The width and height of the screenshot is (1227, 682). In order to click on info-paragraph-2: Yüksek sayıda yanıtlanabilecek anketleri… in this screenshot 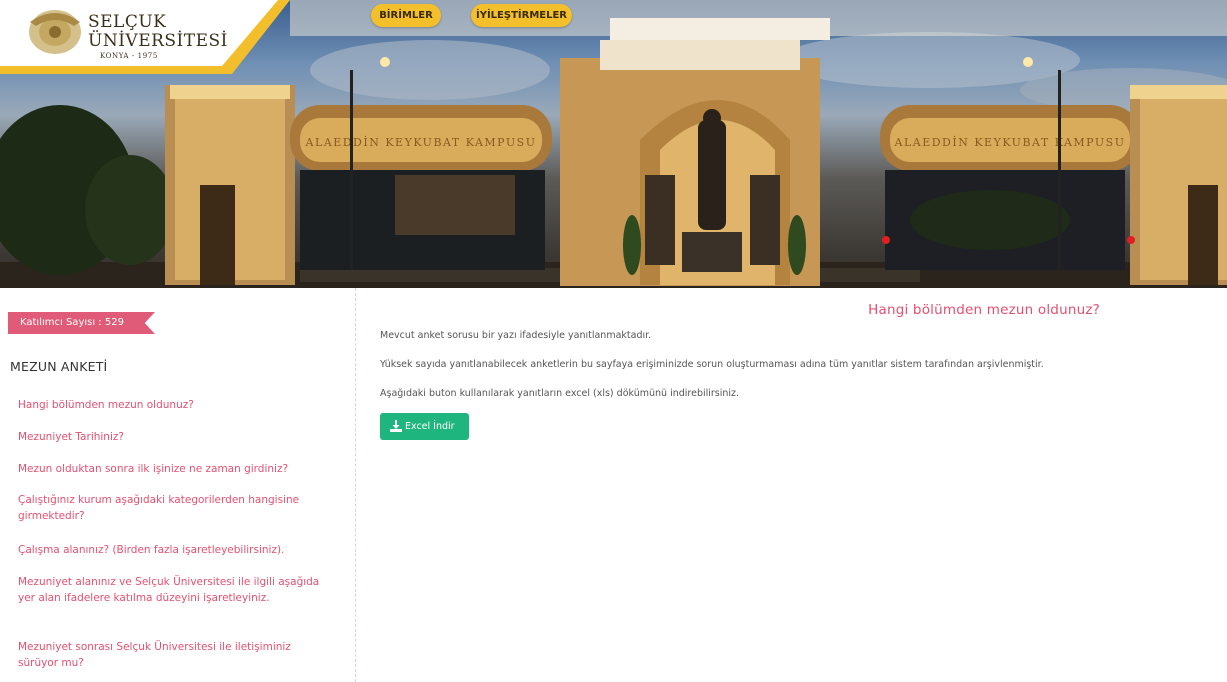, I will do `click(712, 364)`.